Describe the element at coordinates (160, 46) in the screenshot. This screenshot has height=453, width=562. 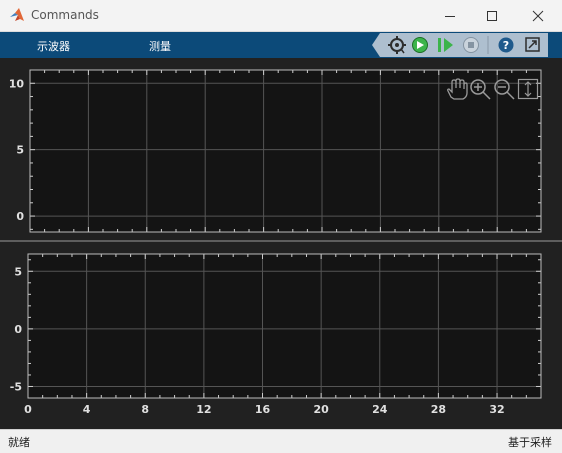
I see `tab-measurements: 测量` at that location.